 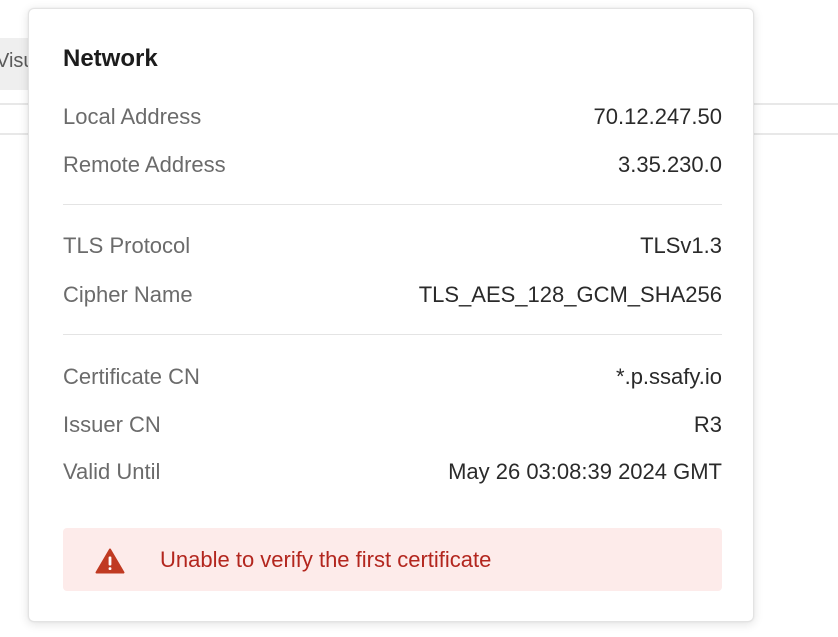 What do you see at coordinates (128, 294) in the screenshot?
I see `info-label: Cipher Name` at bounding box center [128, 294].